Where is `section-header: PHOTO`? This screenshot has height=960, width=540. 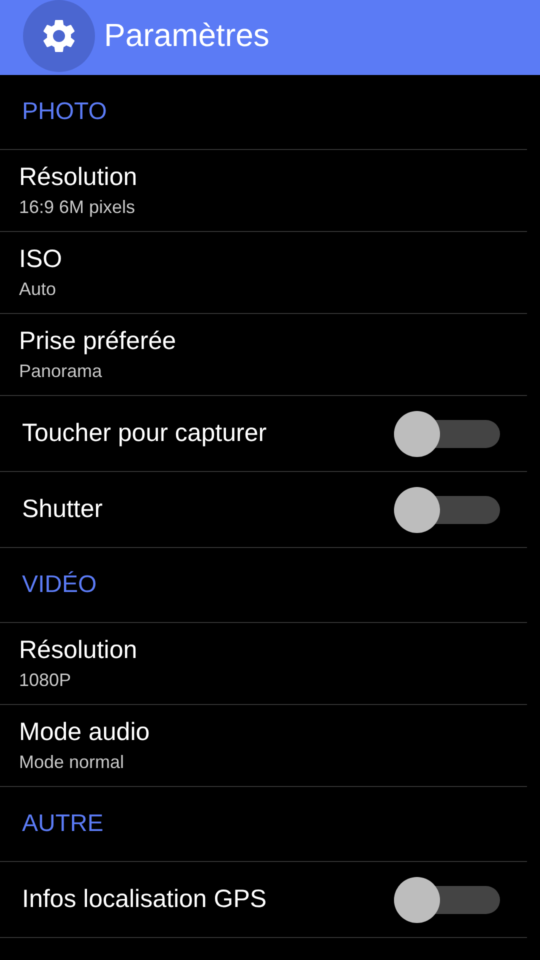
section-header: PHOTO is located at coordinates (64, 112).